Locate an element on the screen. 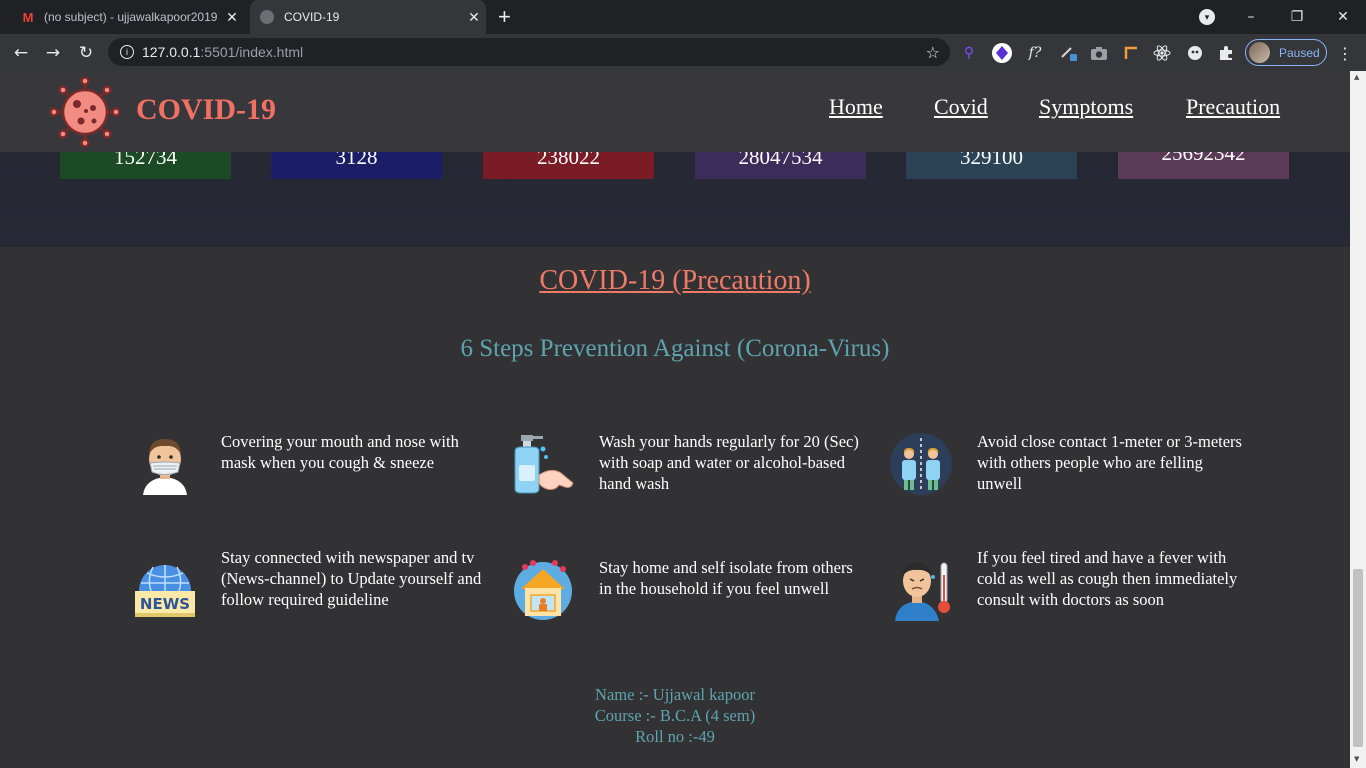 The height and width of the screenshot is (768, 1366). profile-status: Paused is located at coordinates (1299, 52).